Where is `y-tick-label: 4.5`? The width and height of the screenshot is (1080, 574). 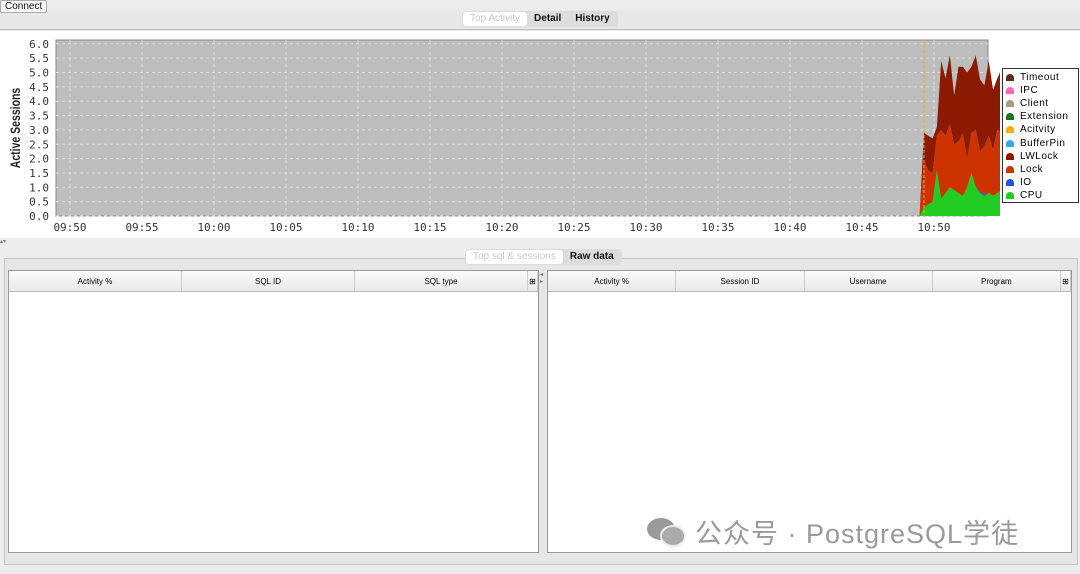 y-tick-label: 4.5 is located at coordinates (39, 87).